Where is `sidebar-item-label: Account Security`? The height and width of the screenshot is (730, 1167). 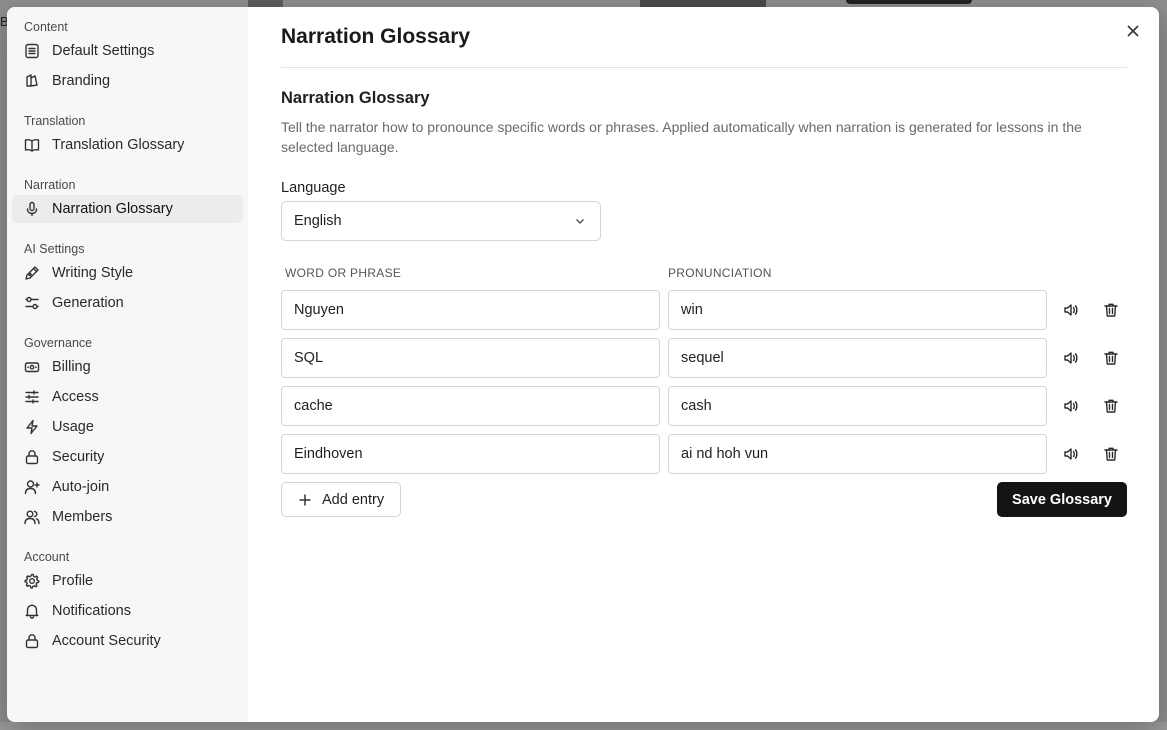
sidebar-item-label: Account Security is located at coordinates (106, 641).